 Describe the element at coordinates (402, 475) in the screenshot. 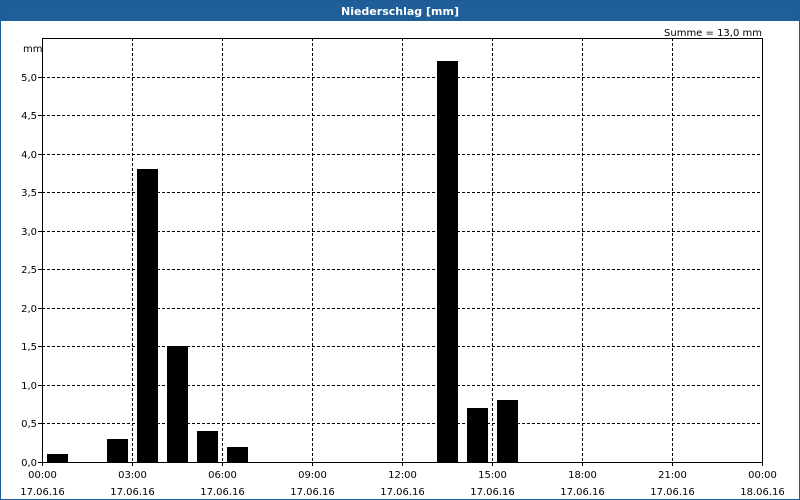

I see `x-tick-label: 12:00` at that location.